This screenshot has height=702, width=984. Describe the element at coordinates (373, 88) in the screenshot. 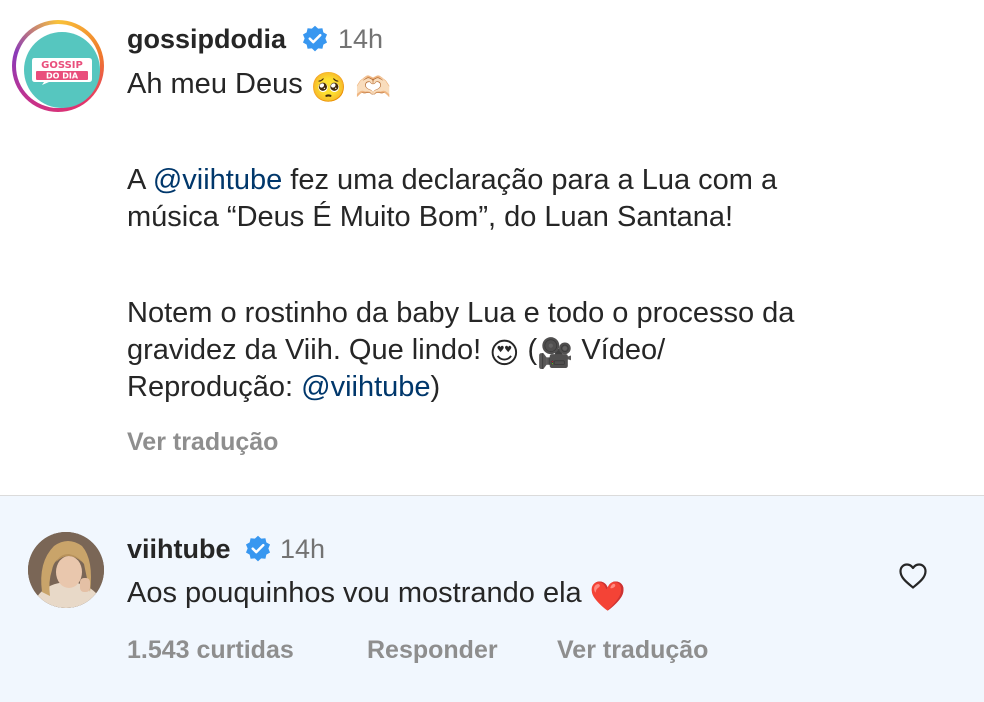

I see `heart-hands-emoji: 🫶🏻` at that location.